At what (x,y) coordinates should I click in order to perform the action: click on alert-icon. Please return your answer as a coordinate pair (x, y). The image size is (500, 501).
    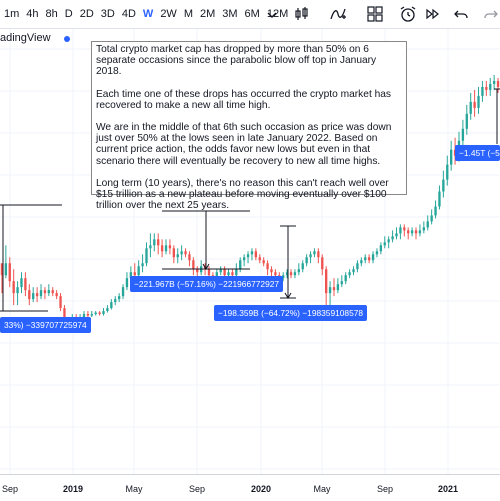
    Looking at the image, I should click on (408, 14).